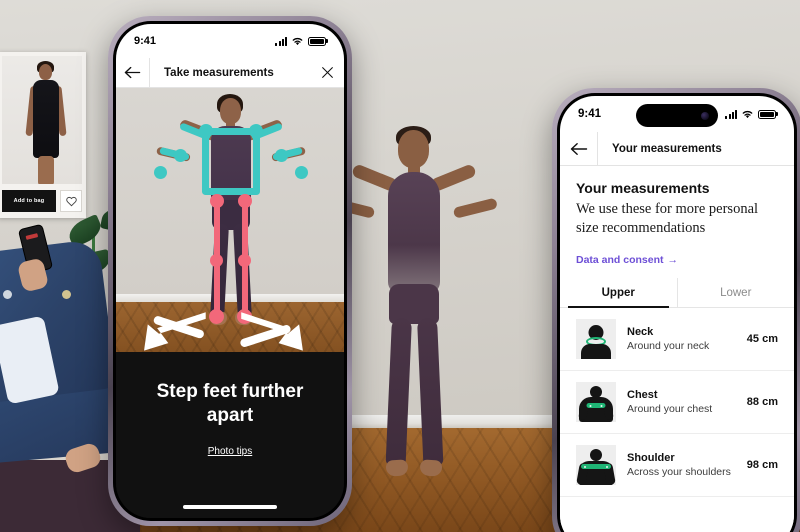  What do you see at coordinates (679, 472) in the screenshot?
I see `measurement-description: Across your shoulders` at bounding box center [679, 472].